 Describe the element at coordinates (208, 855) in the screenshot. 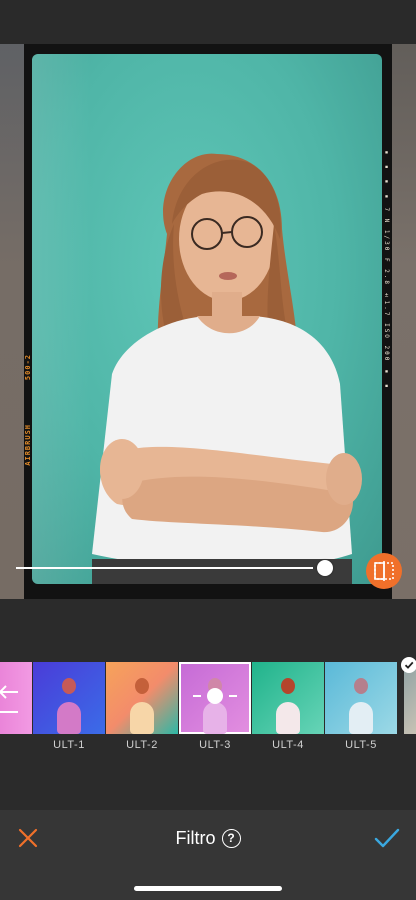

I see `bottom-toolbar: Filtro?` at that location.